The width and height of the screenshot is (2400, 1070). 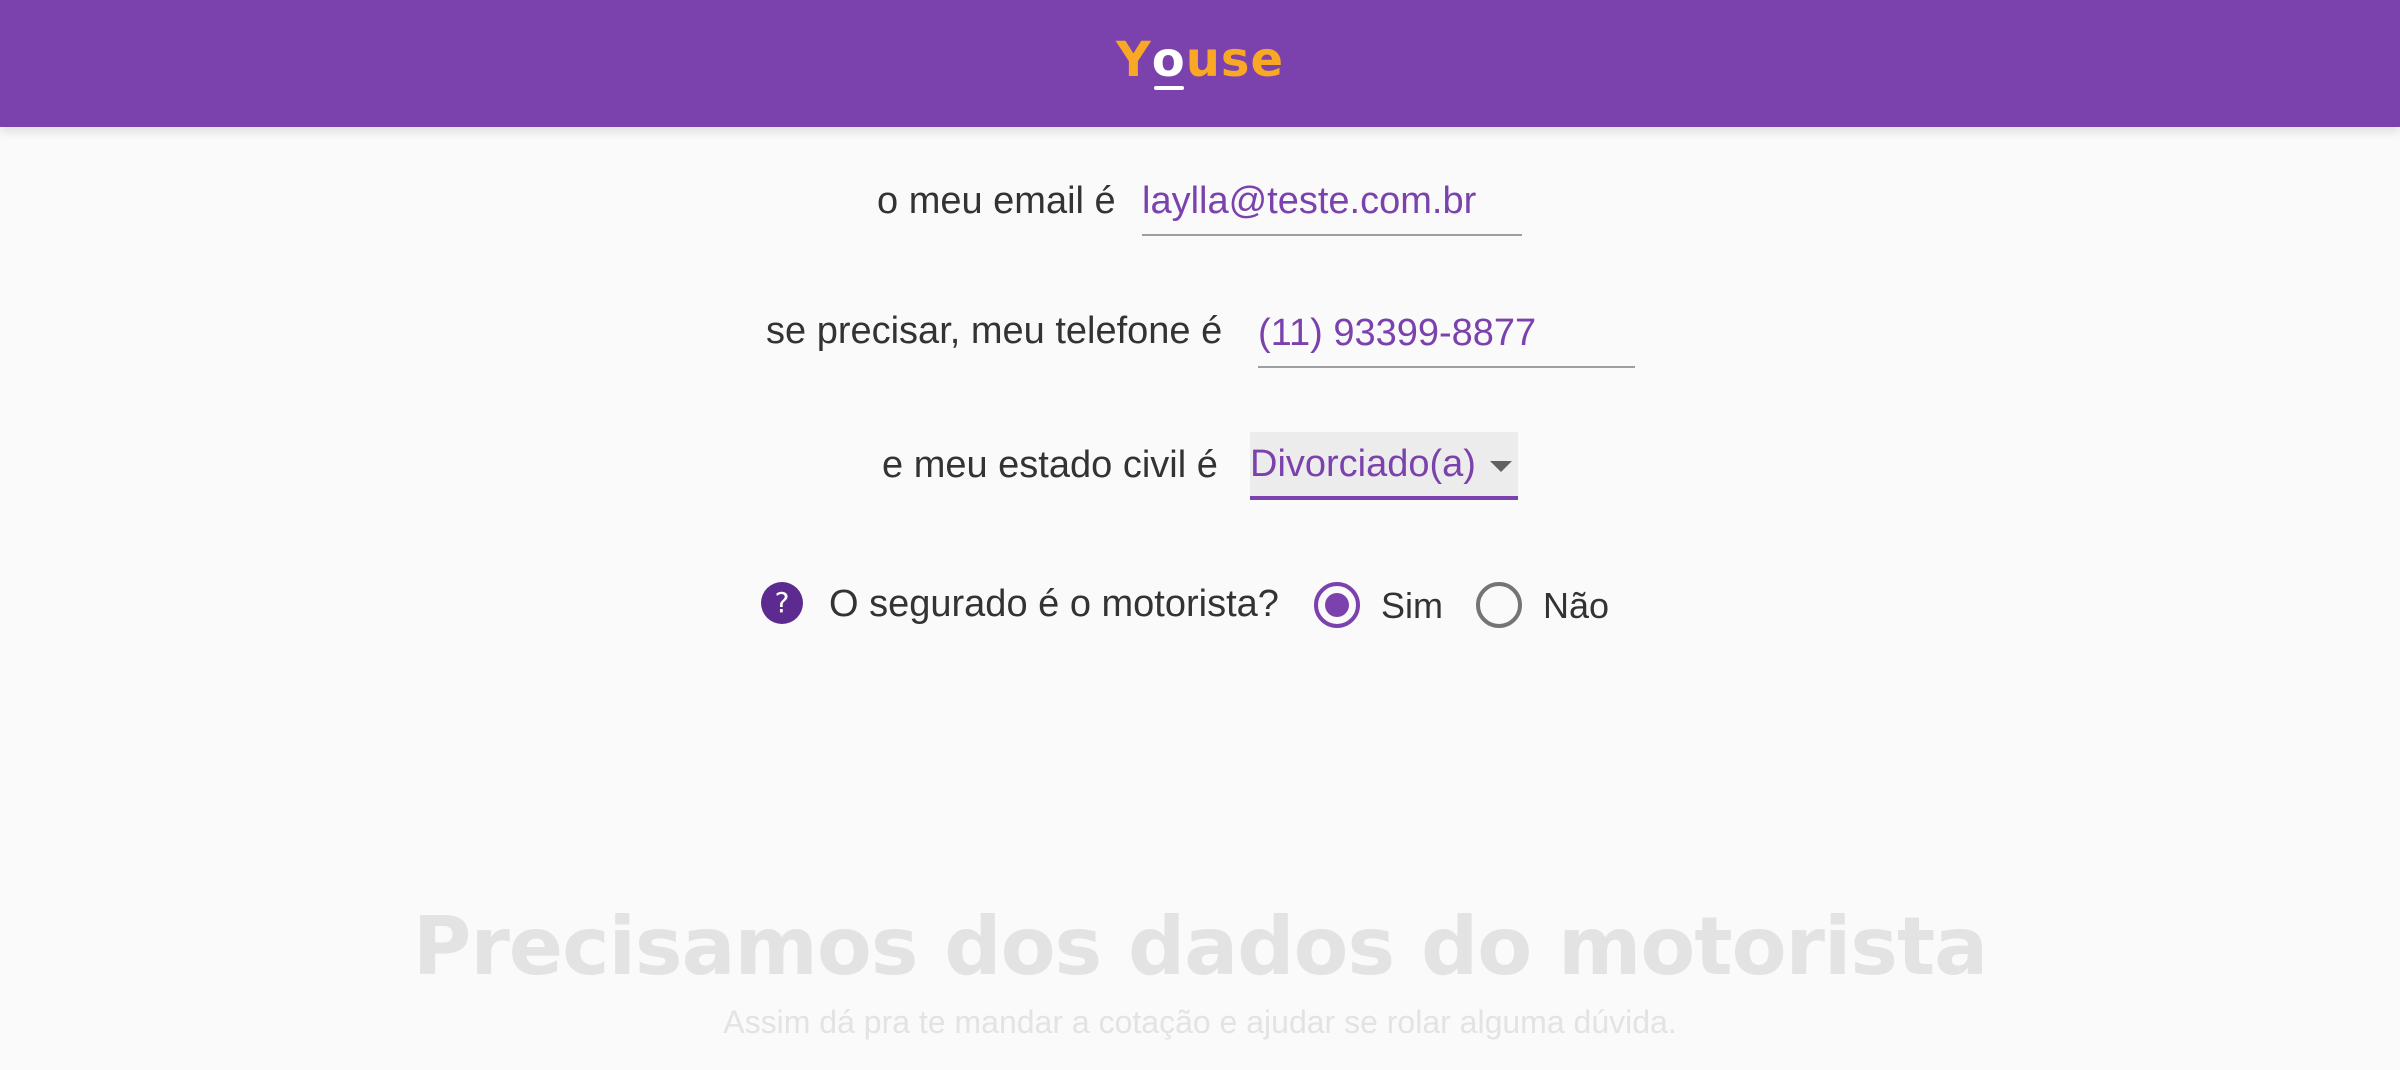 I want to click on driver-question-label: O segurado é o motorista?, so click(x=1054, y=604).